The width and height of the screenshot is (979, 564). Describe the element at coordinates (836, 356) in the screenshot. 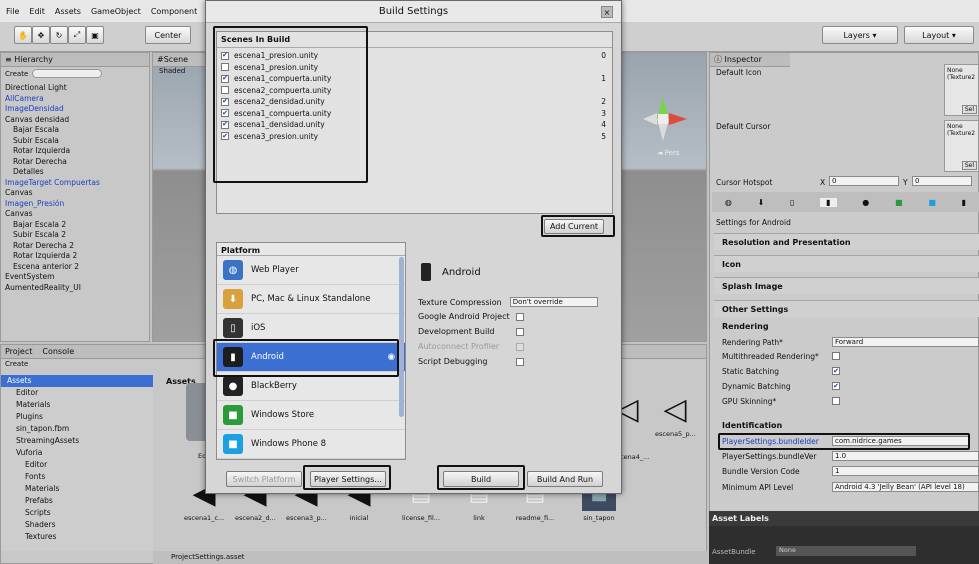

I see `multithreaded-checkbox` at that location.